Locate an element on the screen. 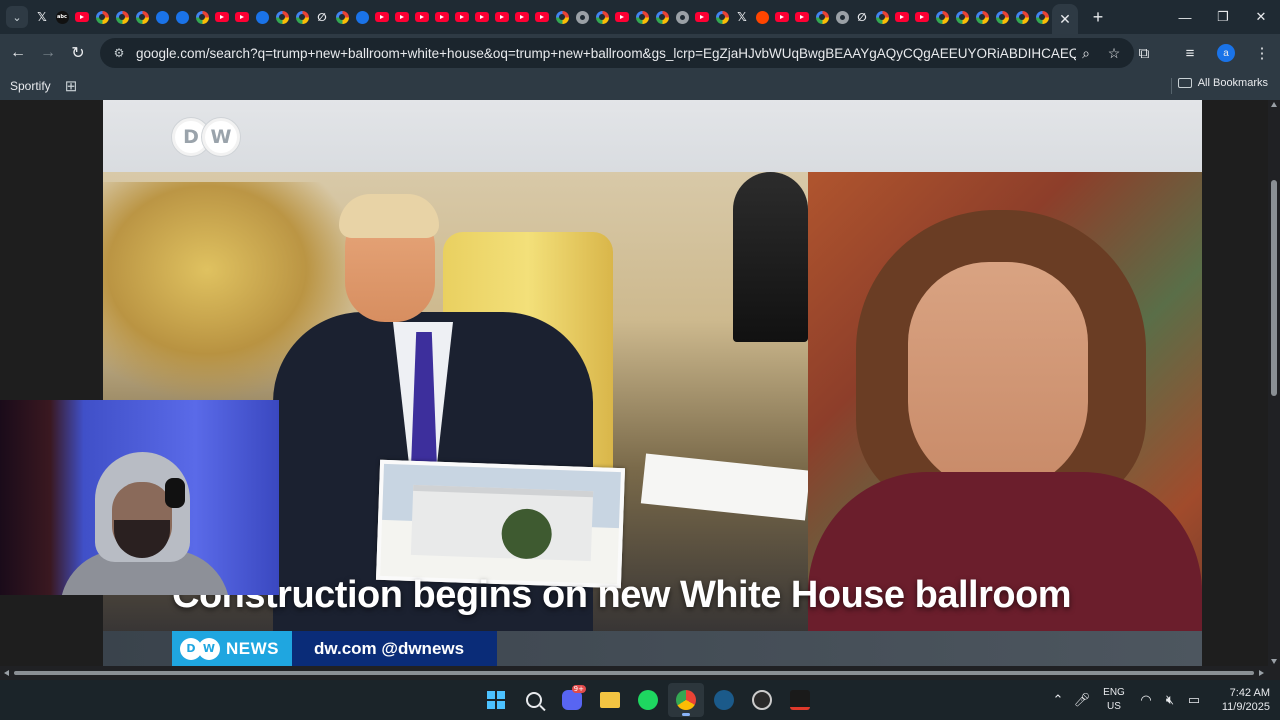 The height and width of the screenshot is (720, 1280). vertical-scroll-thumb is located at coordinates (1274, 288).